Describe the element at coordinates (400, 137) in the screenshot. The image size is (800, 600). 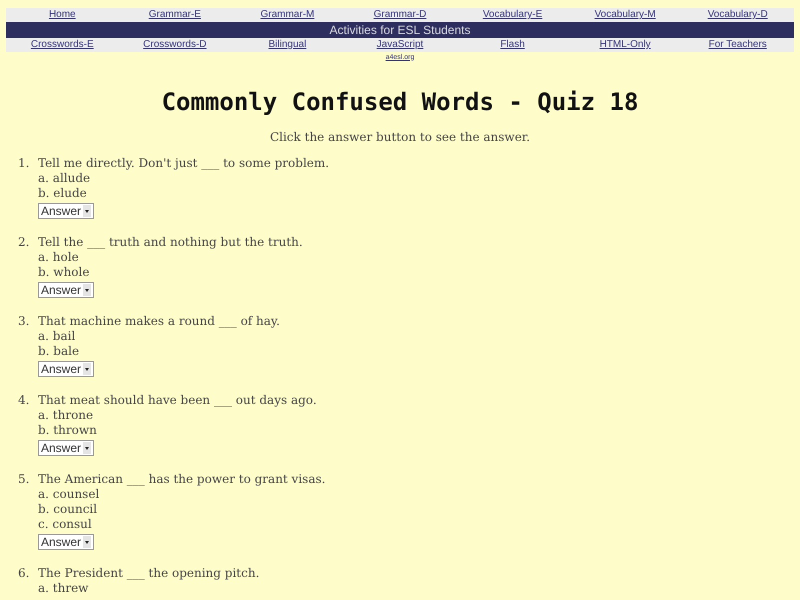
I see `instructions: Click the answer button to see the answer.` at that location.